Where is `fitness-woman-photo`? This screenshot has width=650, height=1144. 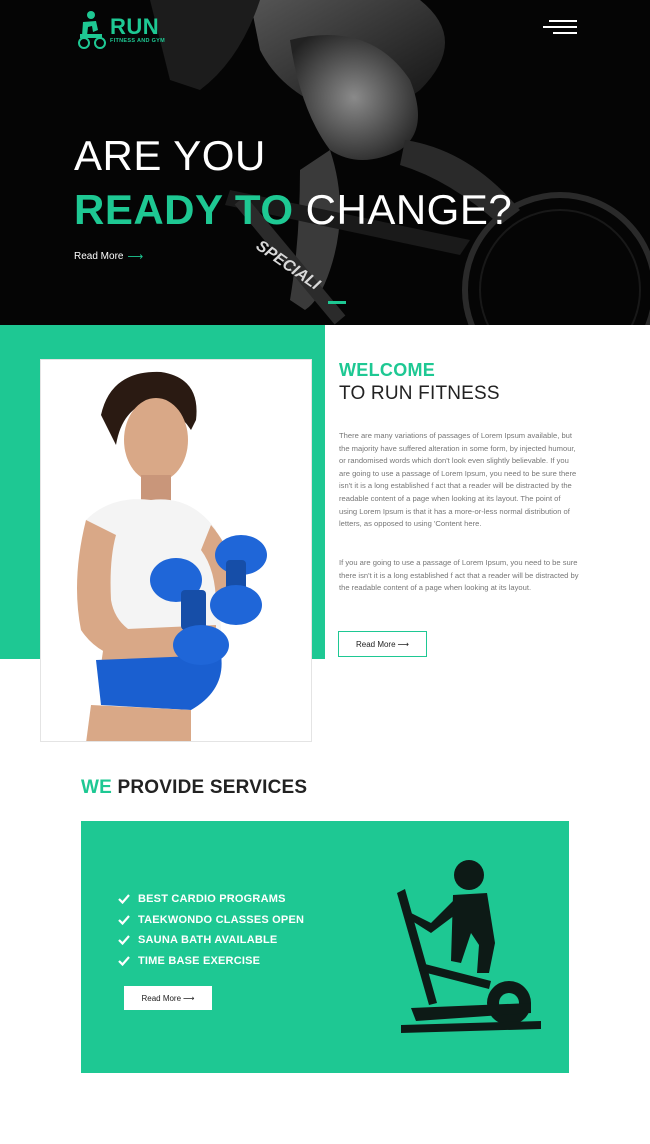
fitness-woman-photo is located at coordinates (176, 550).